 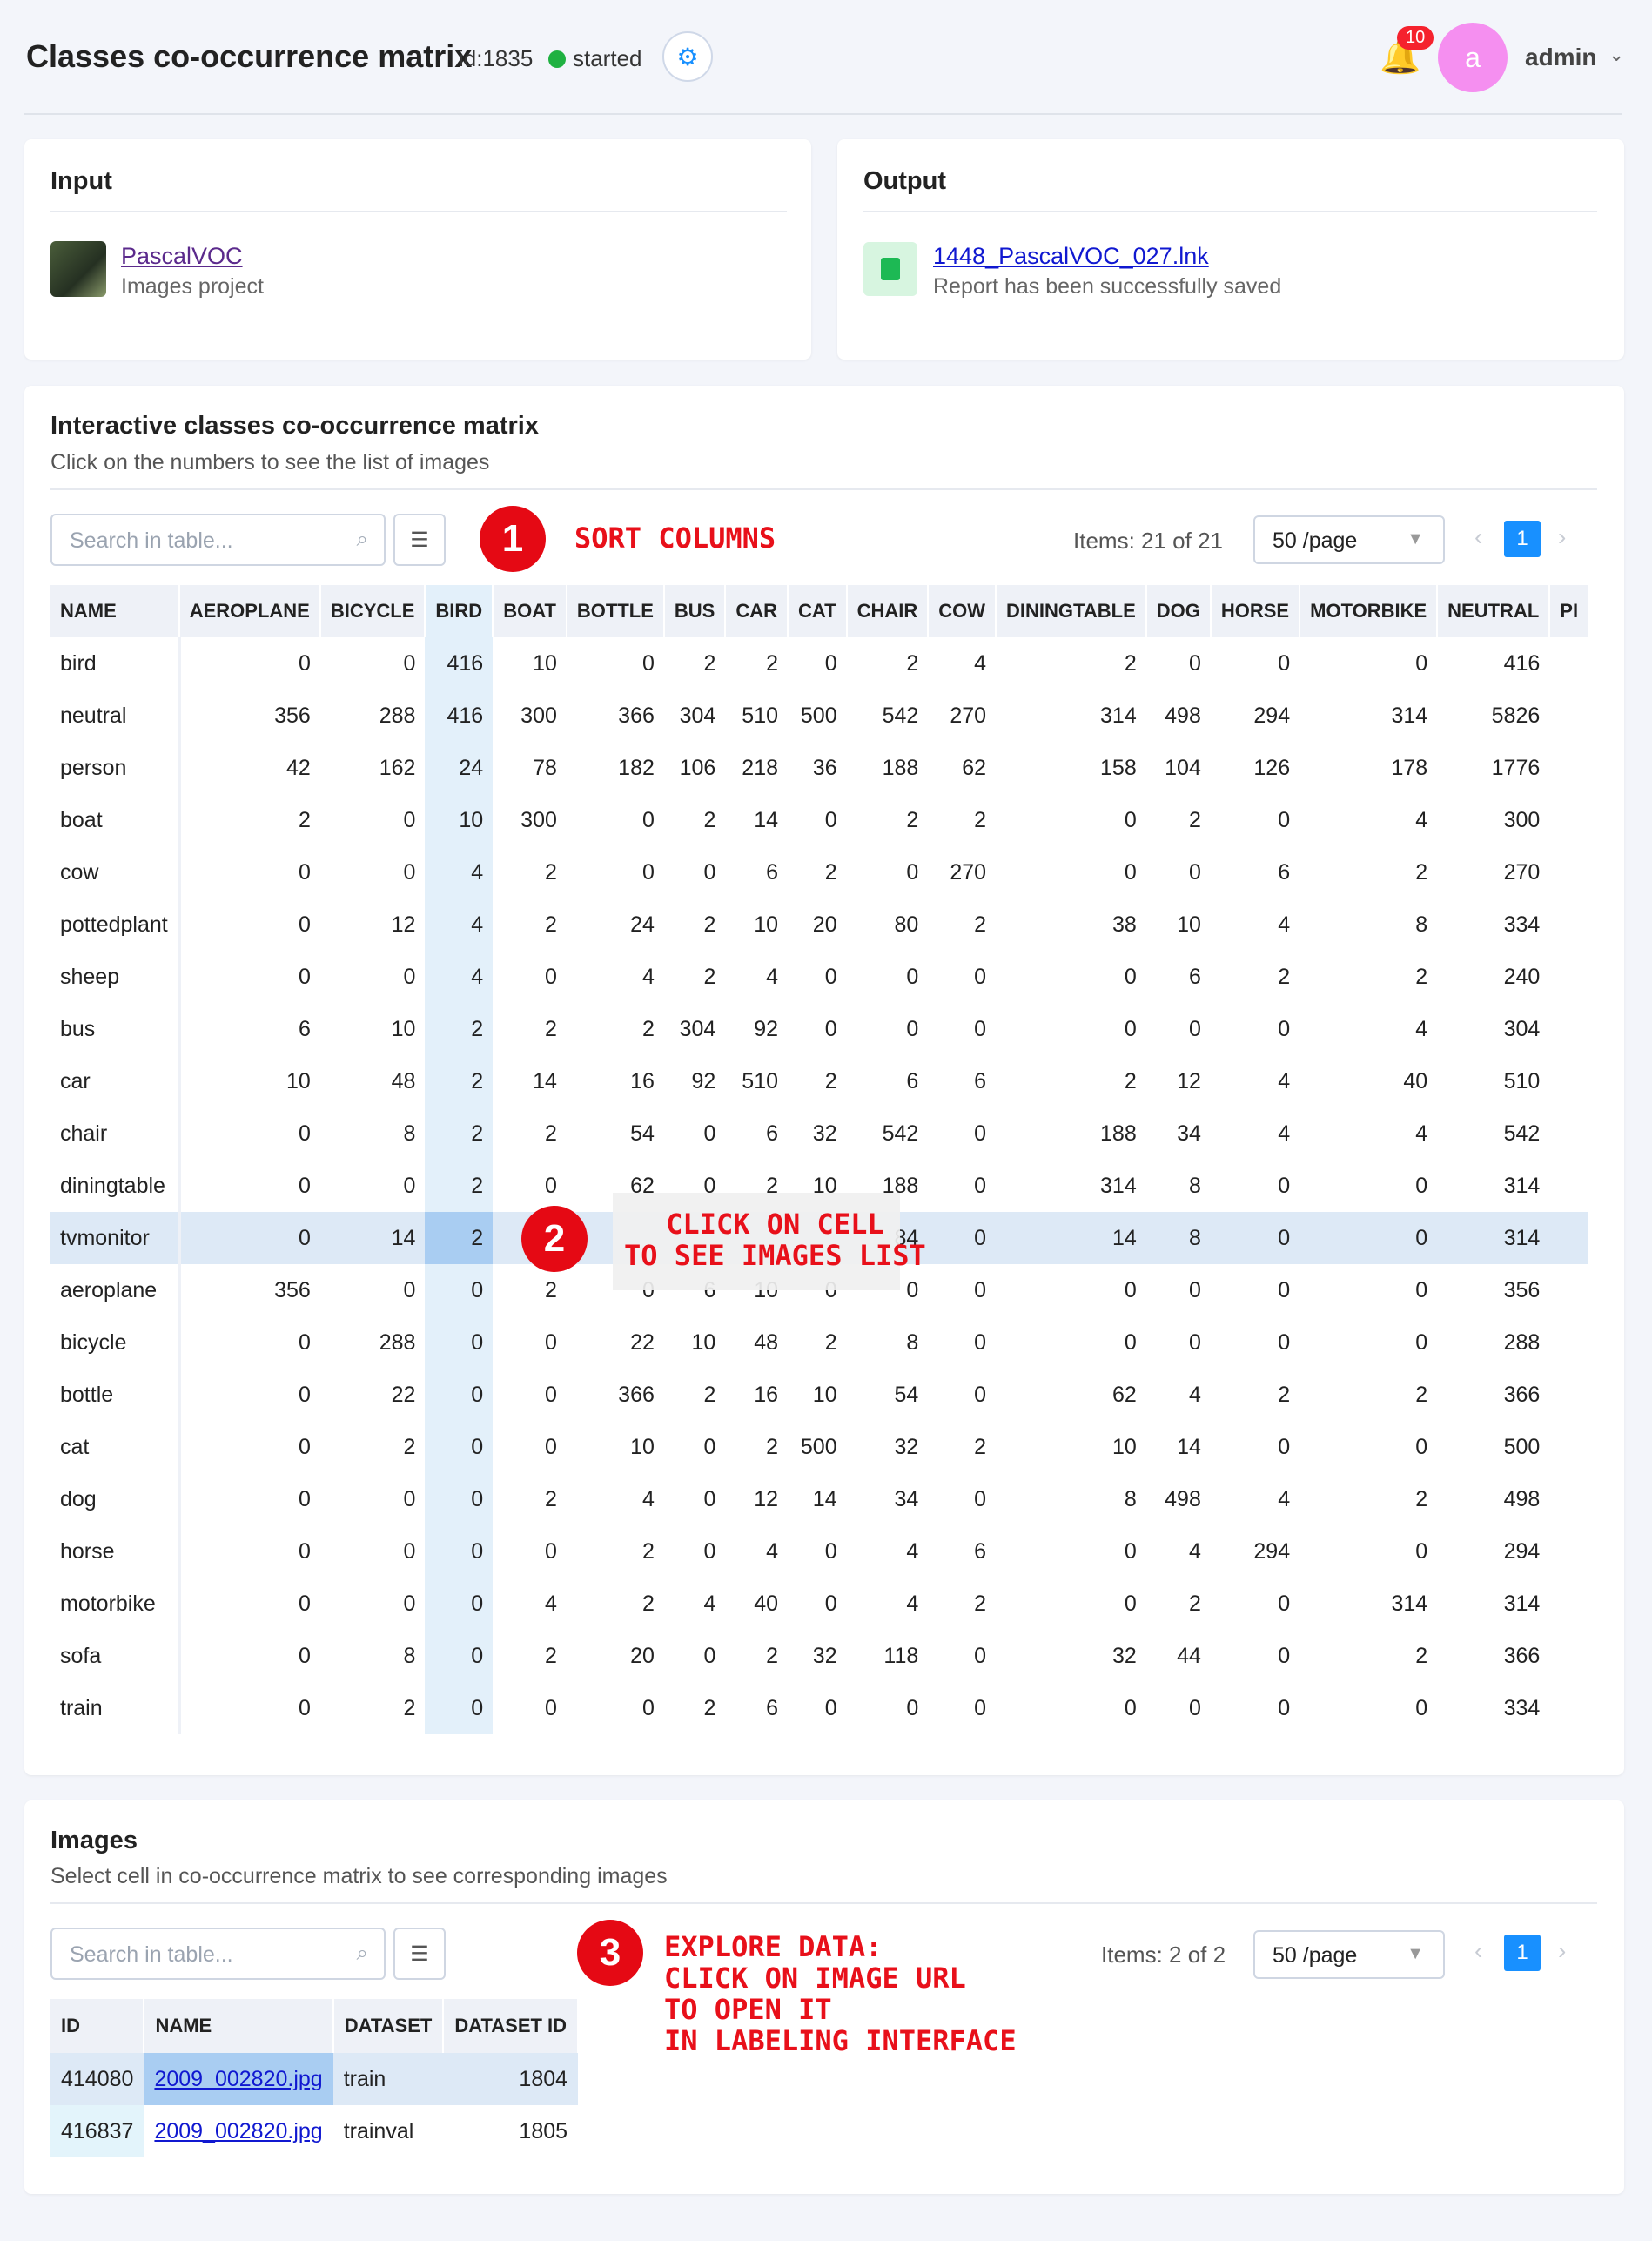 What do you see at coordinates (250, 716) in the screenshot?
I see `matrix-cell: 356` at bounding box center [250, 716].